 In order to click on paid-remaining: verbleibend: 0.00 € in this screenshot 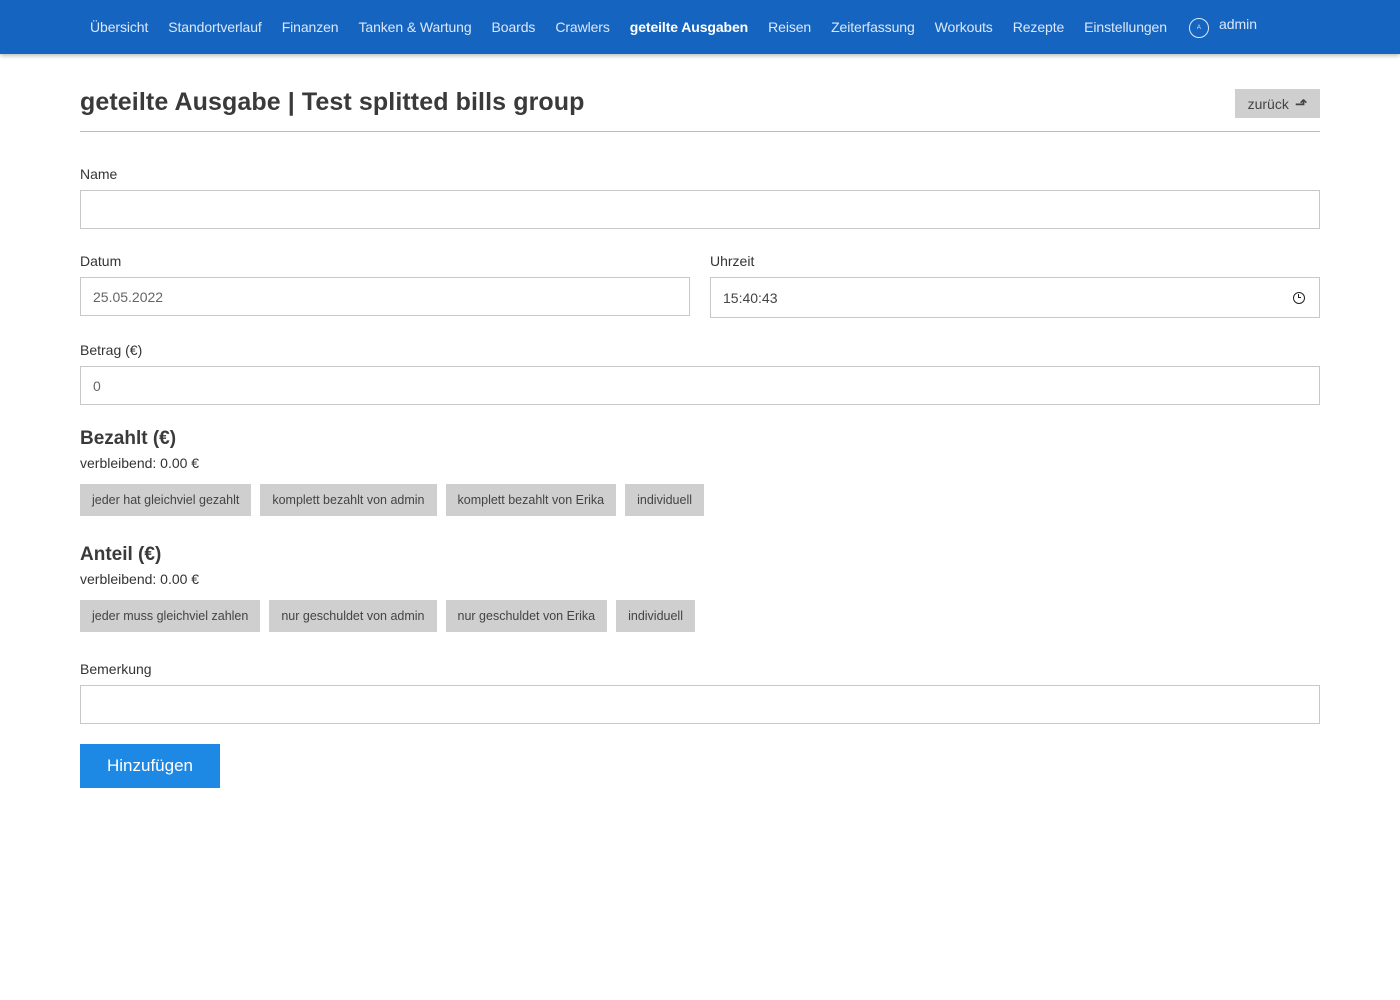, I will do `click(140, 463)`.